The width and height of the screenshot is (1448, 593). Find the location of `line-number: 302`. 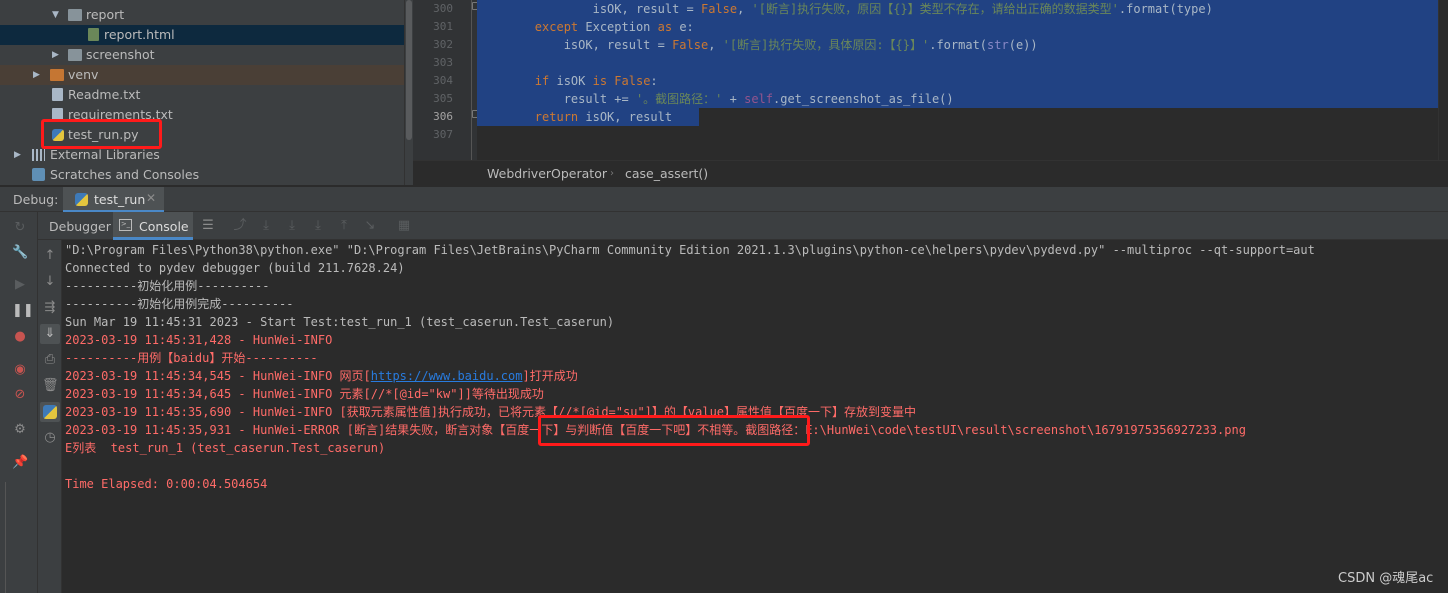

line-number: 302 is located at coordinates (443, 44).